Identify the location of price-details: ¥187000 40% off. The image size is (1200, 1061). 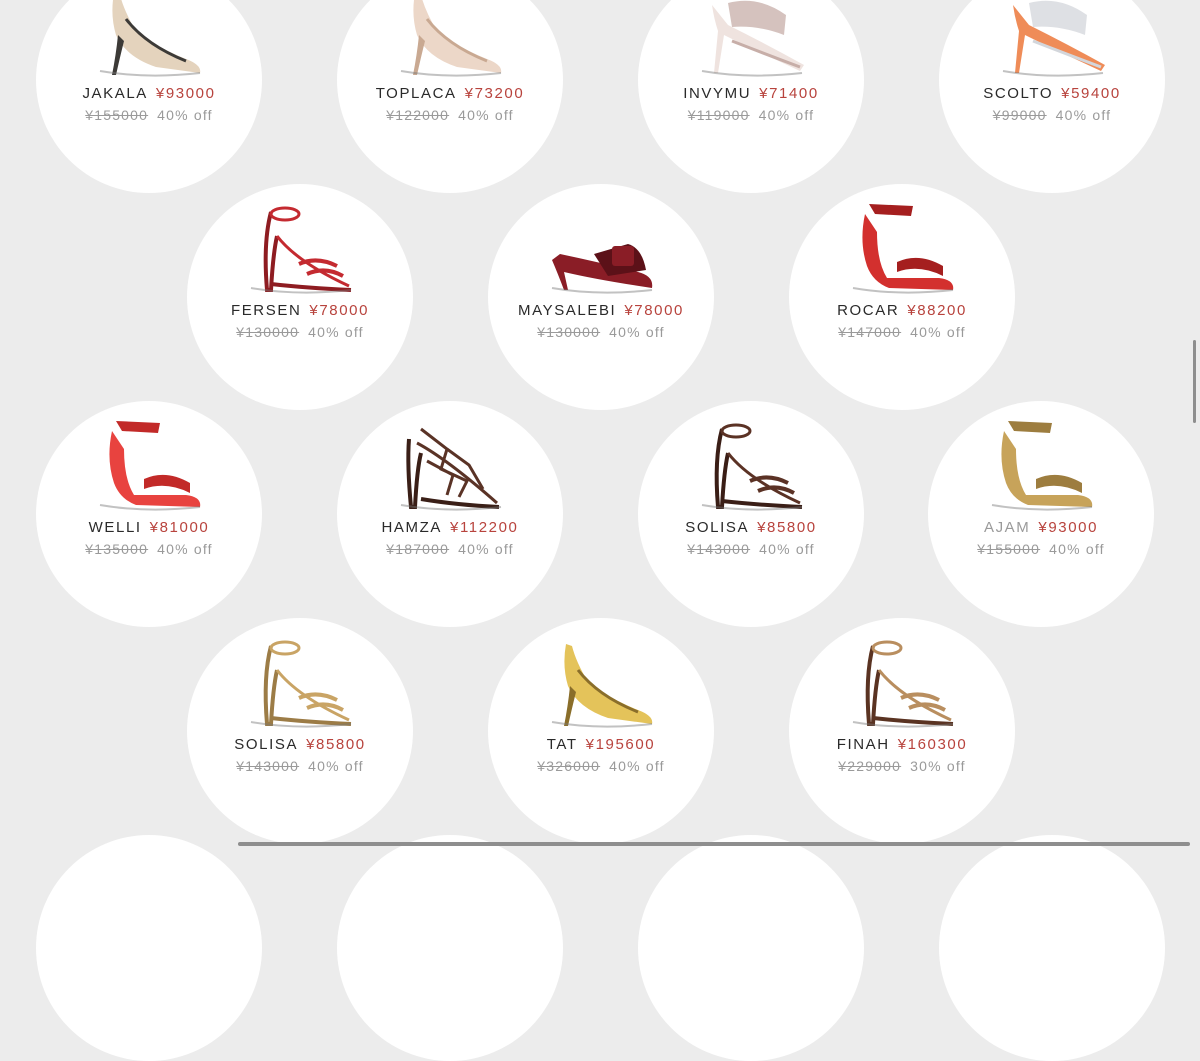
(450, 549).